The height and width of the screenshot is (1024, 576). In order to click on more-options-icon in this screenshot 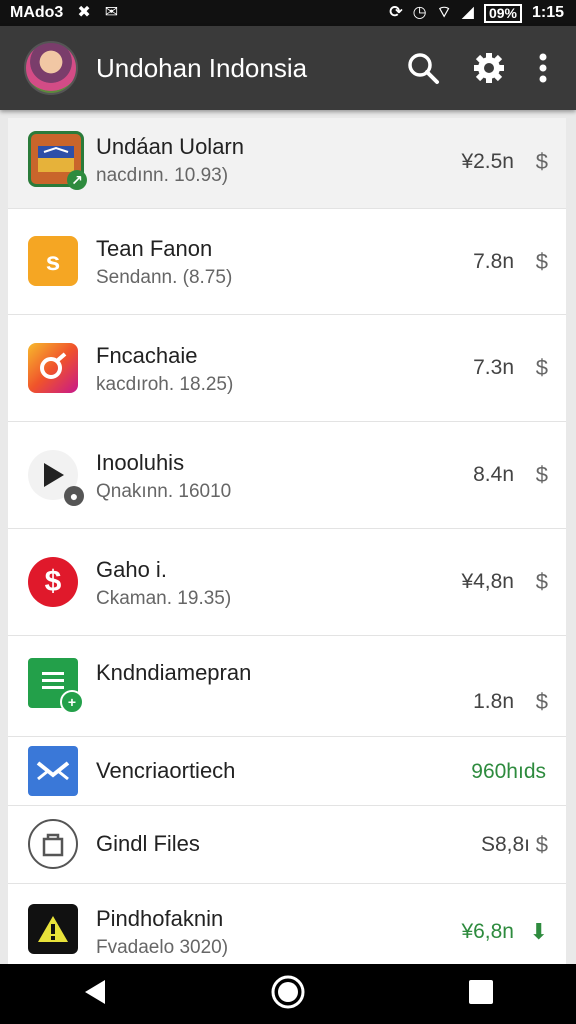, I will do `click(543, 68)`.